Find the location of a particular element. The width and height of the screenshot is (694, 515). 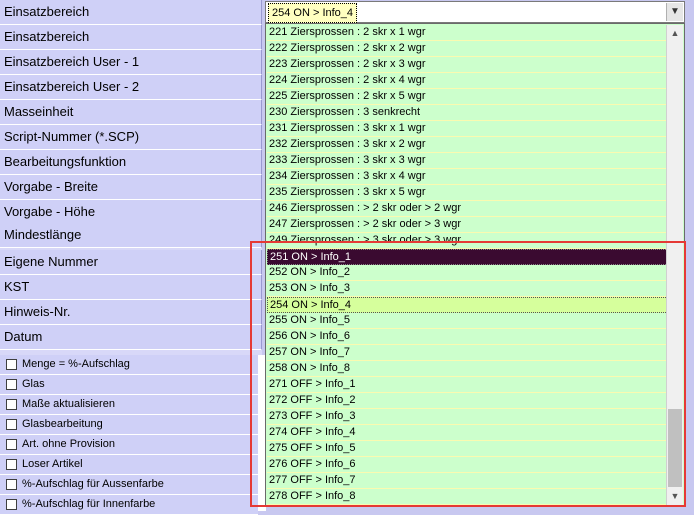

checkbox-row: %-Aufschlag für Aussenfarbe is located at coordinates (129, 485).